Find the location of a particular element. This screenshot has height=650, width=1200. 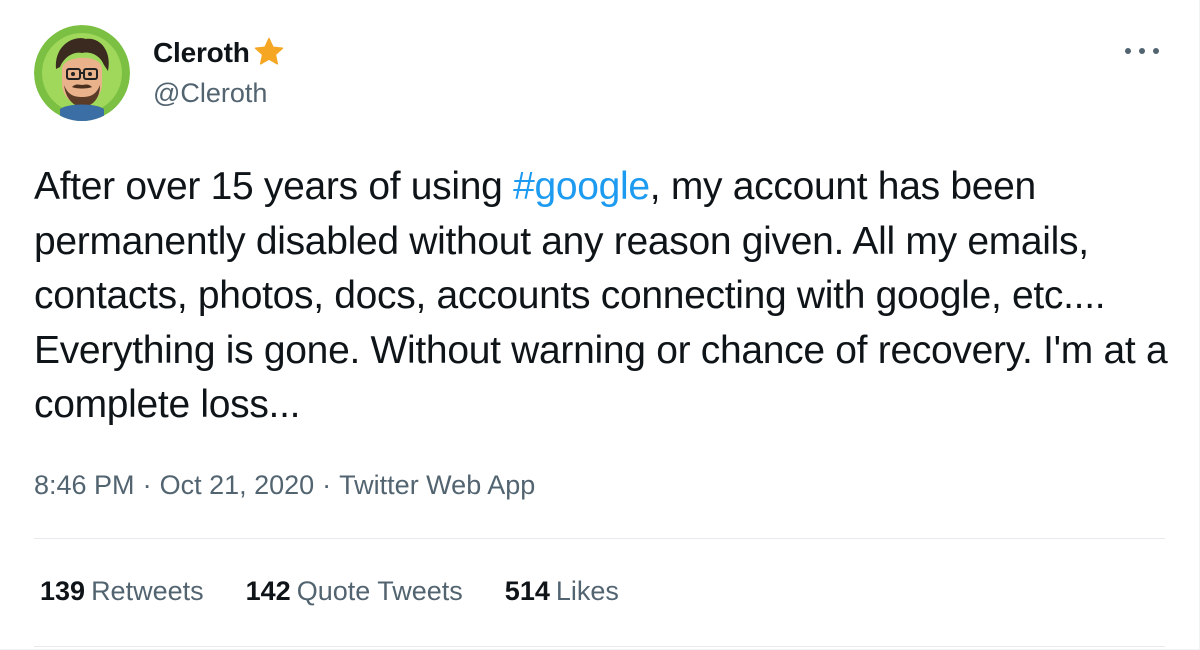

likes-count: 514 is located at coordinates (527, 591).